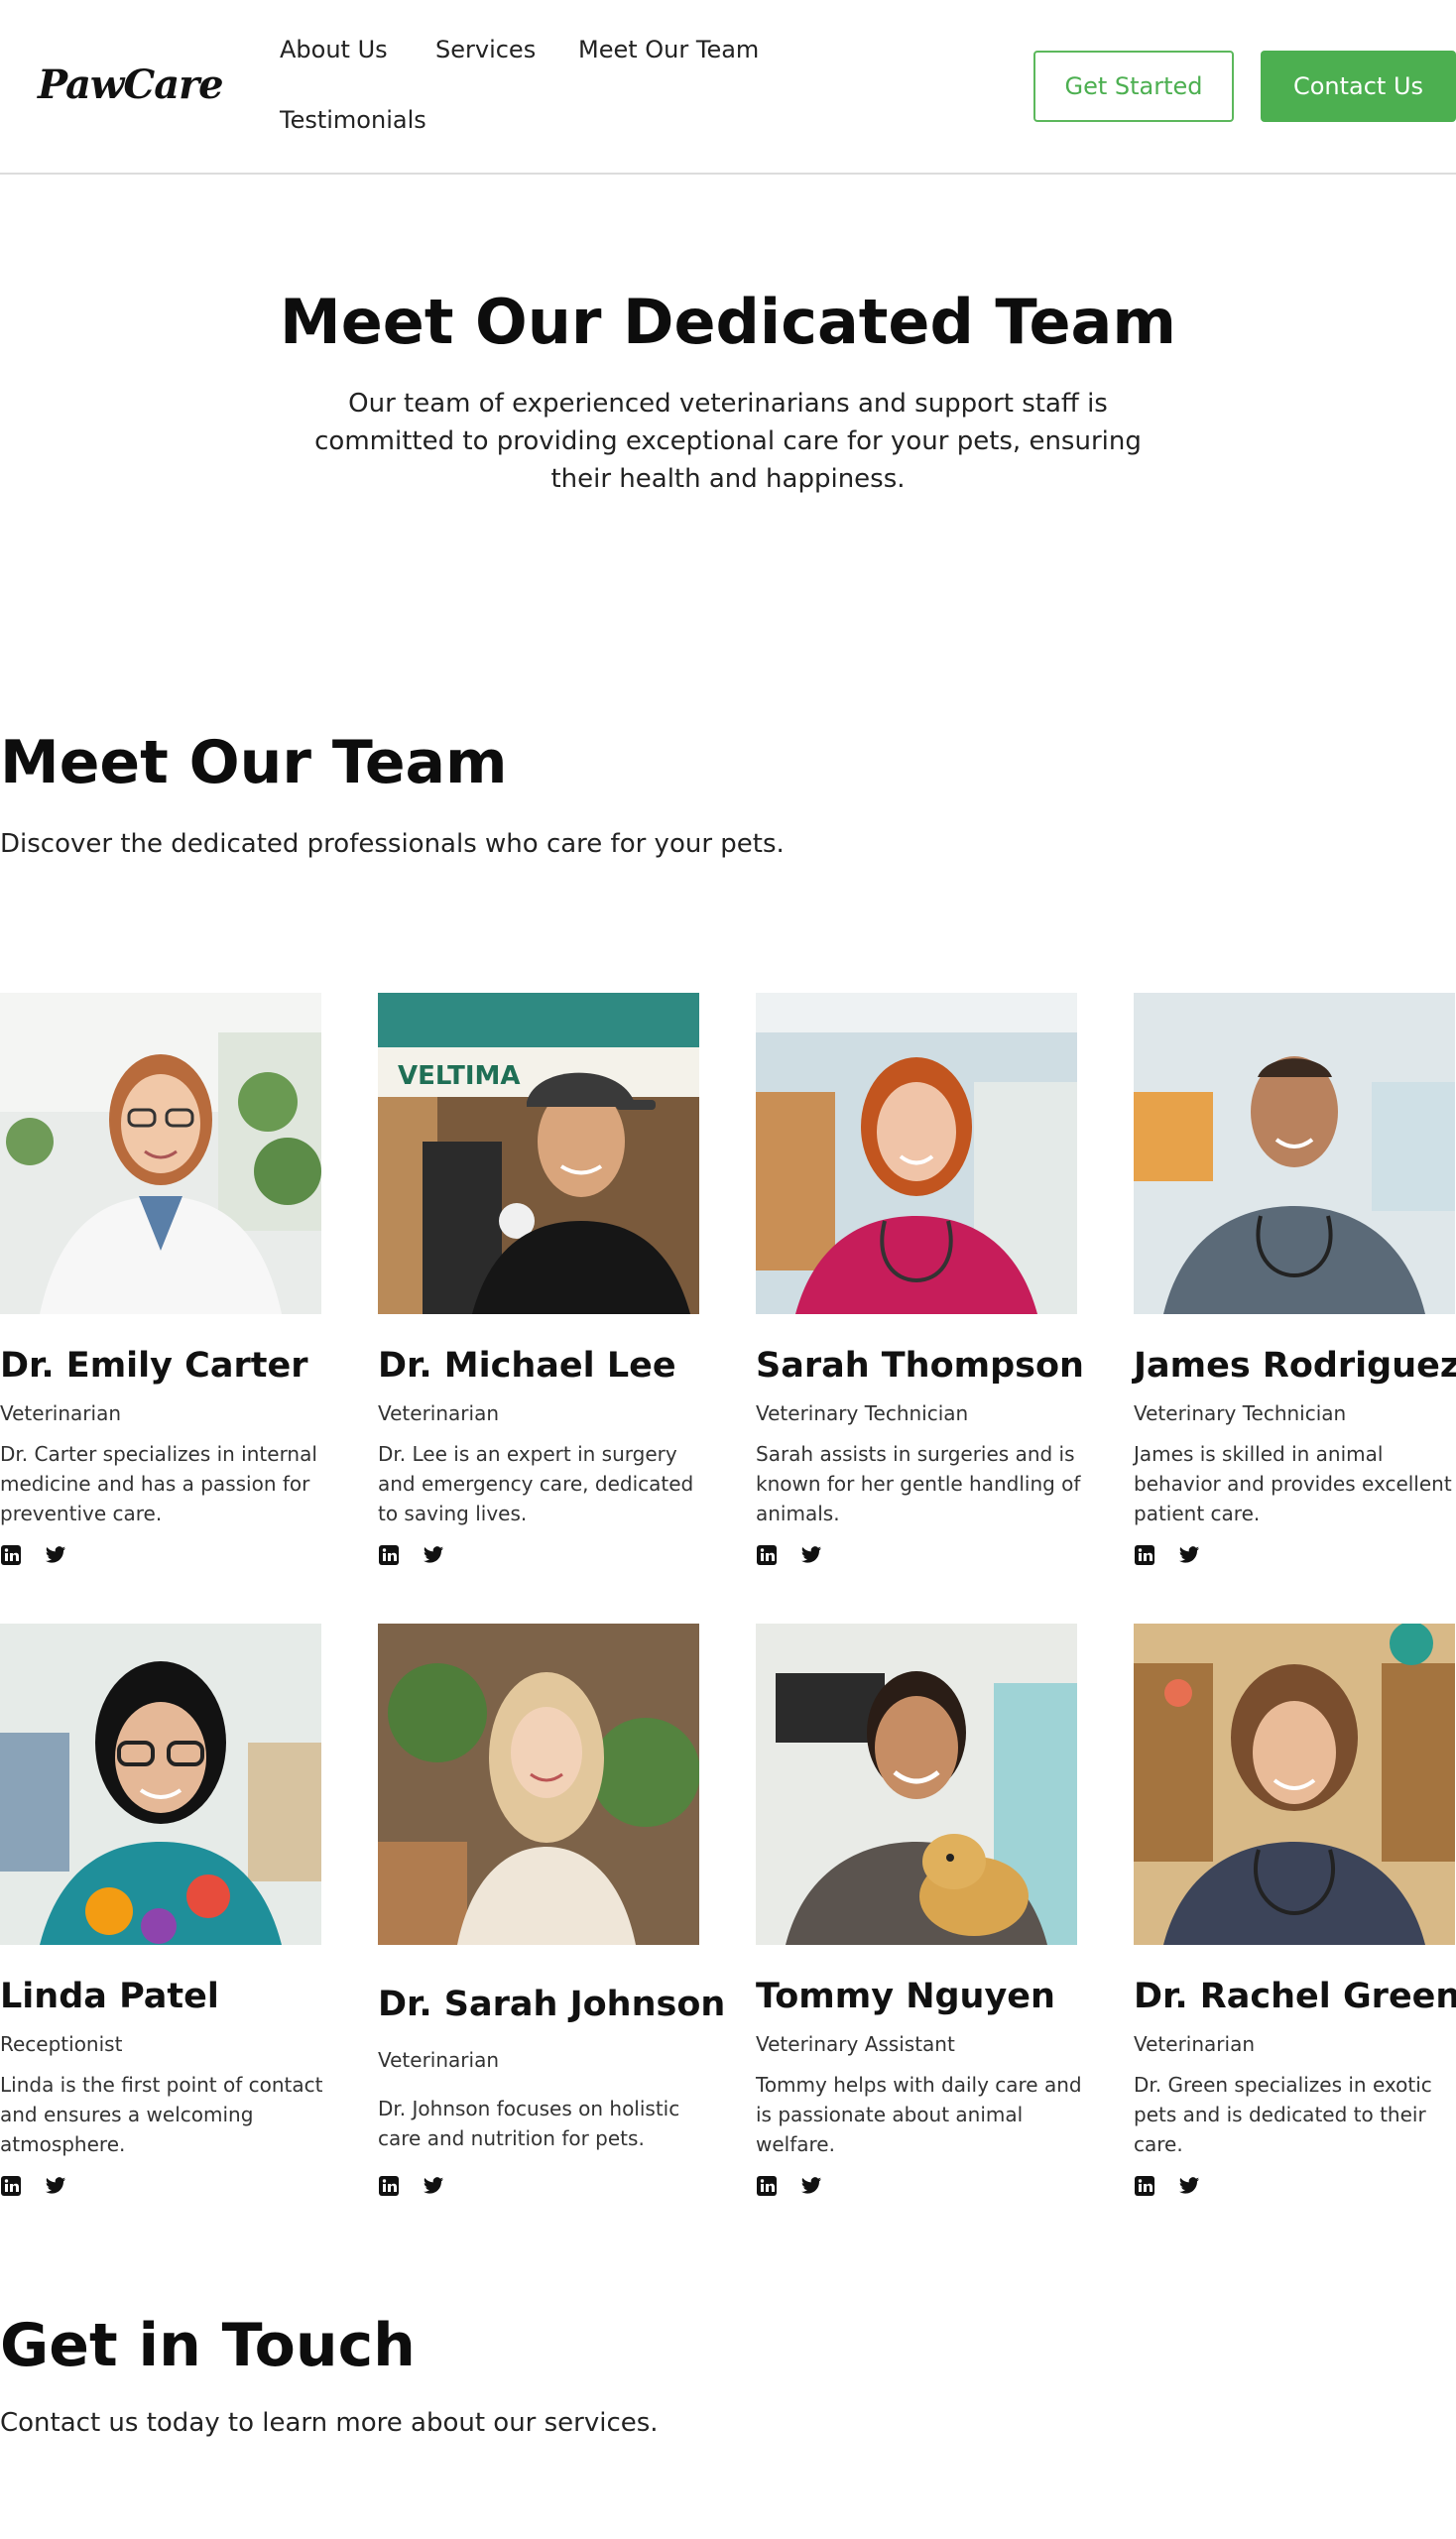  I want to click on nav-meet-our-team: Meet Our Team, so click(668, 50).